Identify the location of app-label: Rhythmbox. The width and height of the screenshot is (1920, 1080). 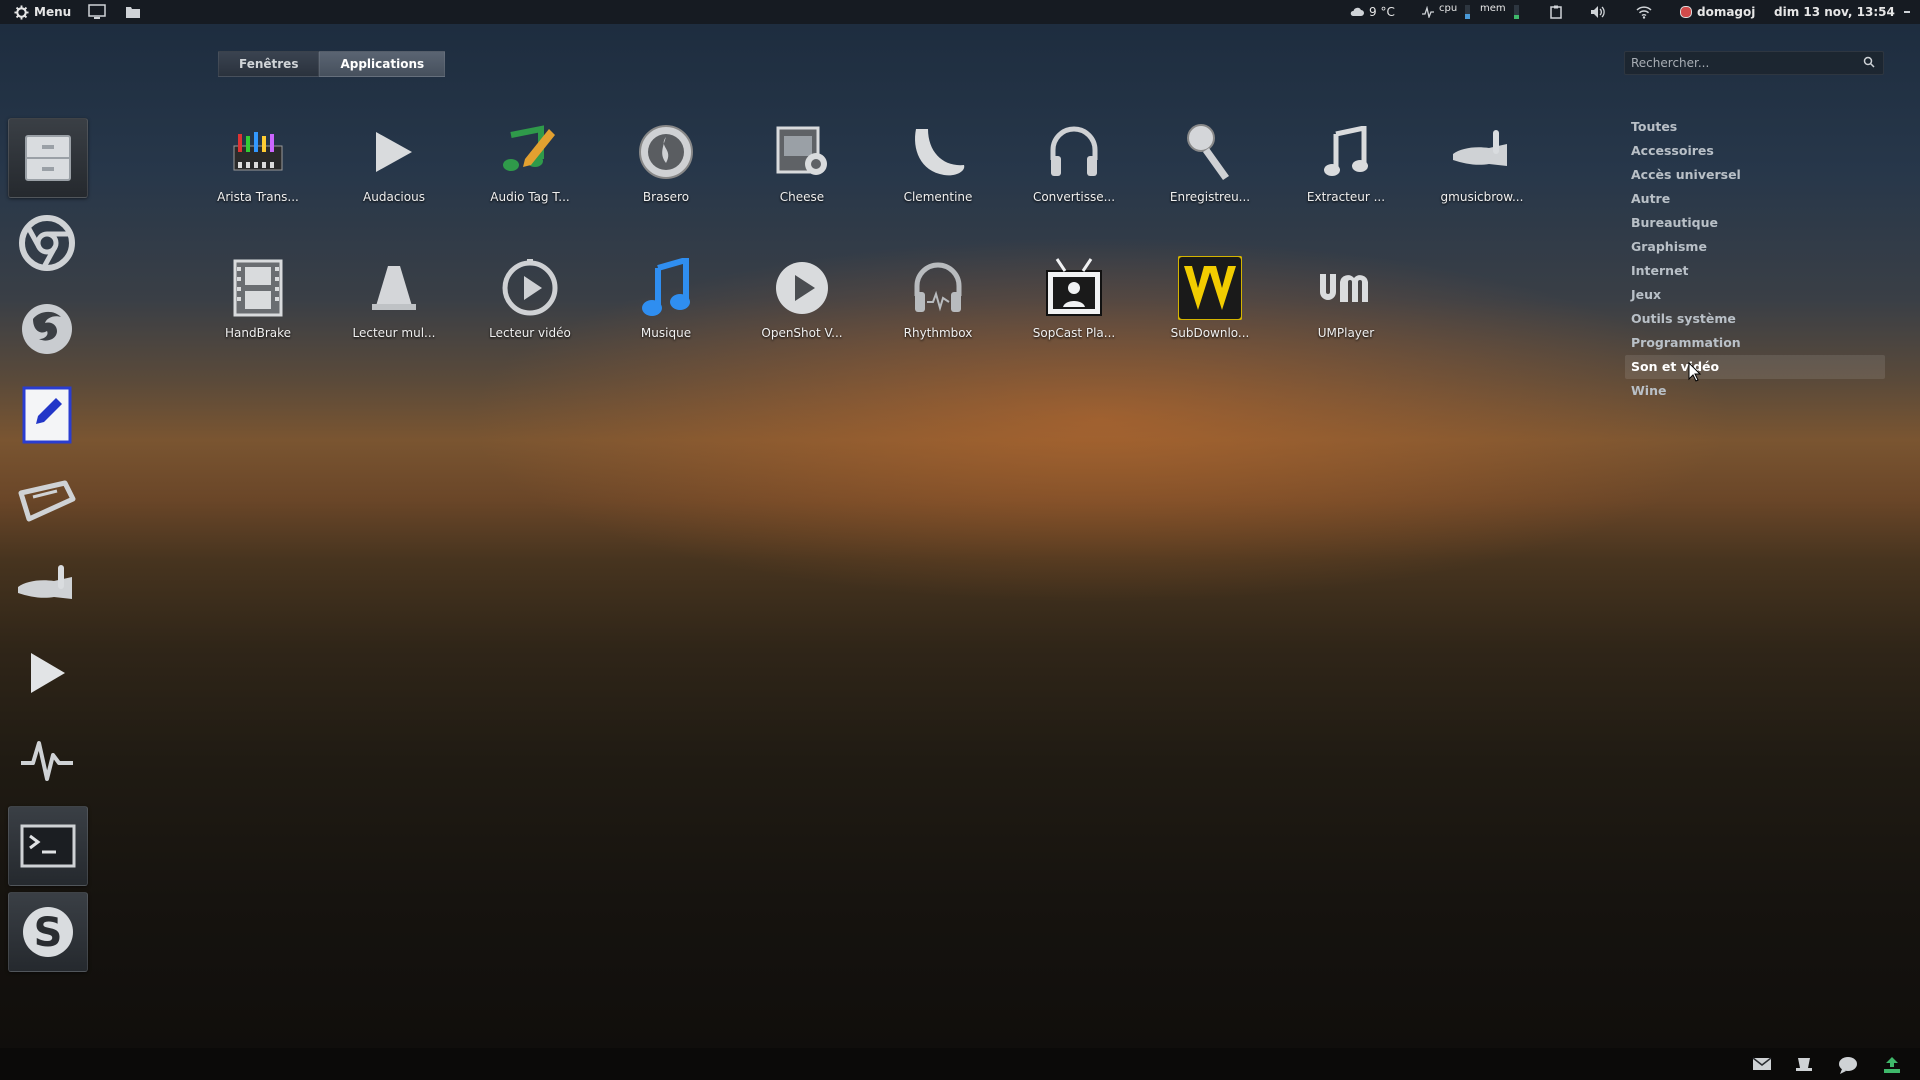
(938, 333).